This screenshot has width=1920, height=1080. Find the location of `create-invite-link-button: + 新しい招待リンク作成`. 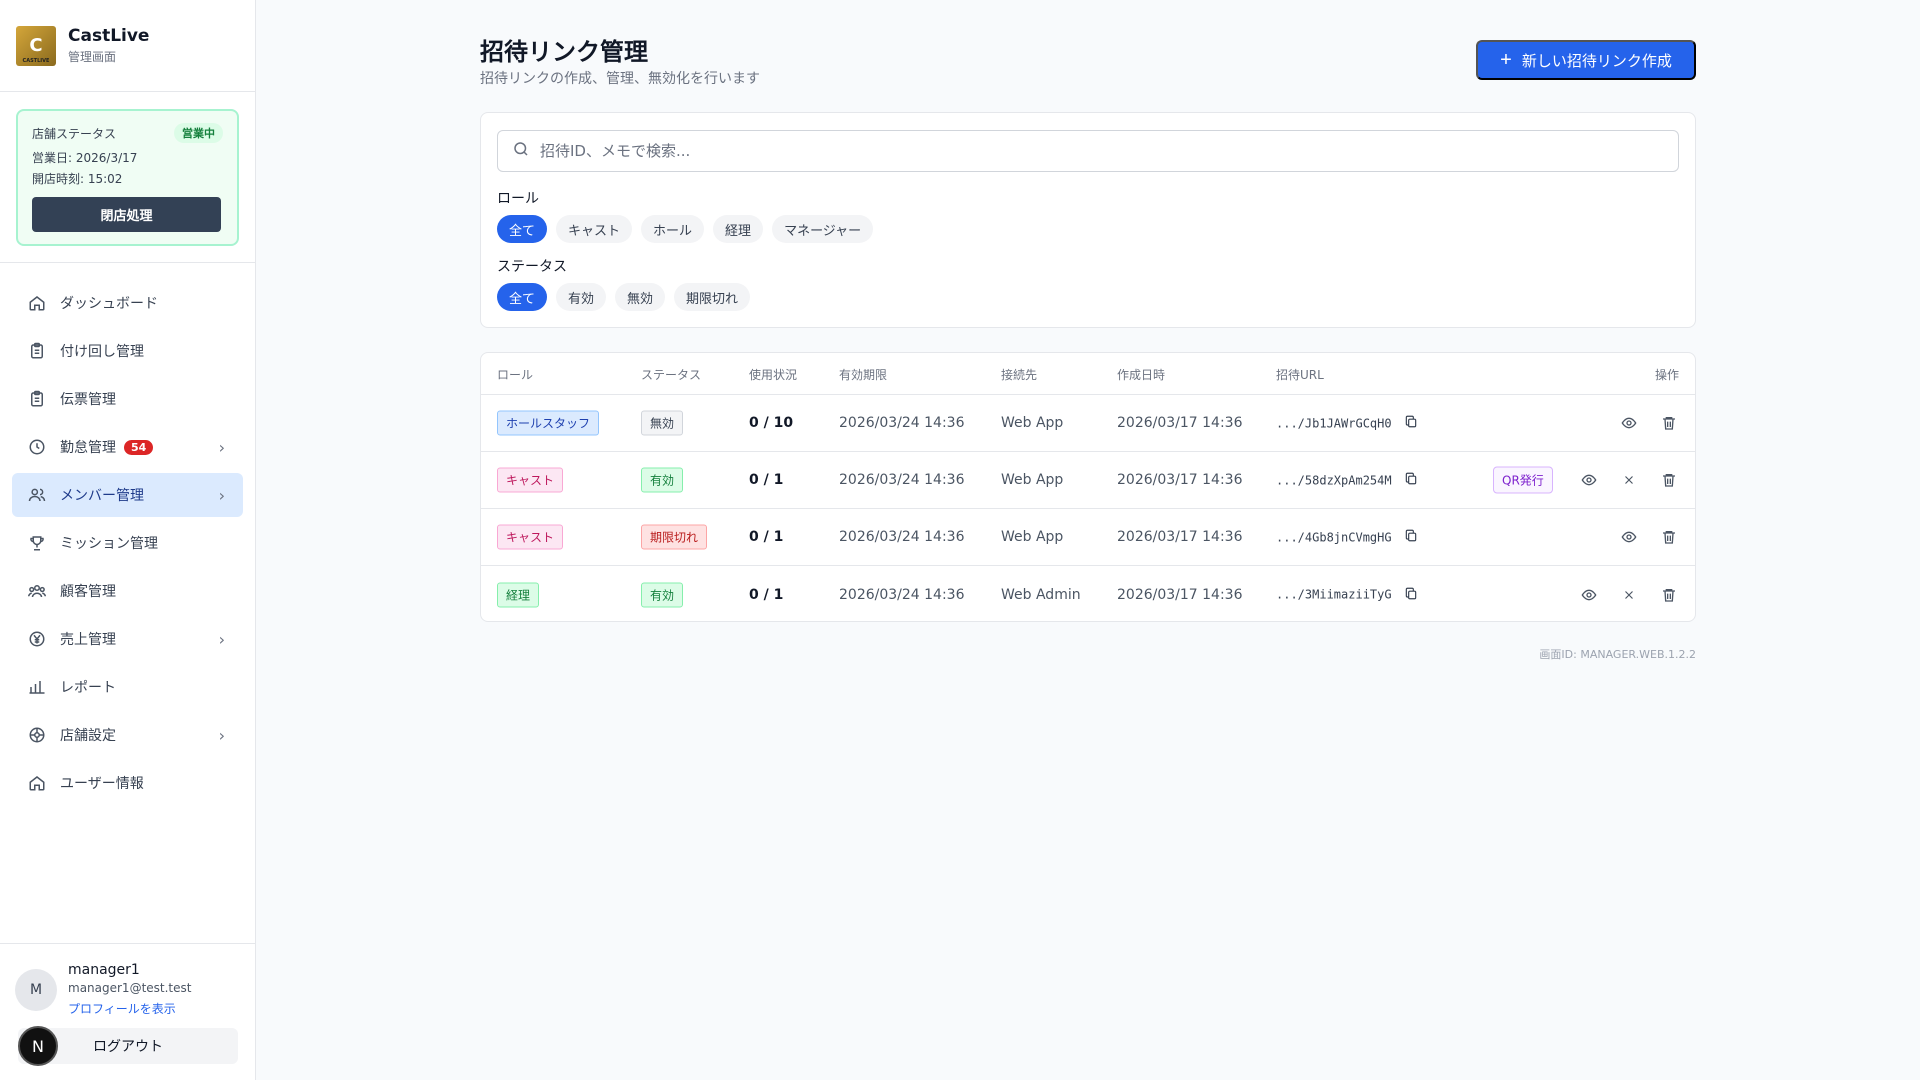

create-invite-link-button: + 新しい招待リンク作成 is located at coordinates (1586, 60).